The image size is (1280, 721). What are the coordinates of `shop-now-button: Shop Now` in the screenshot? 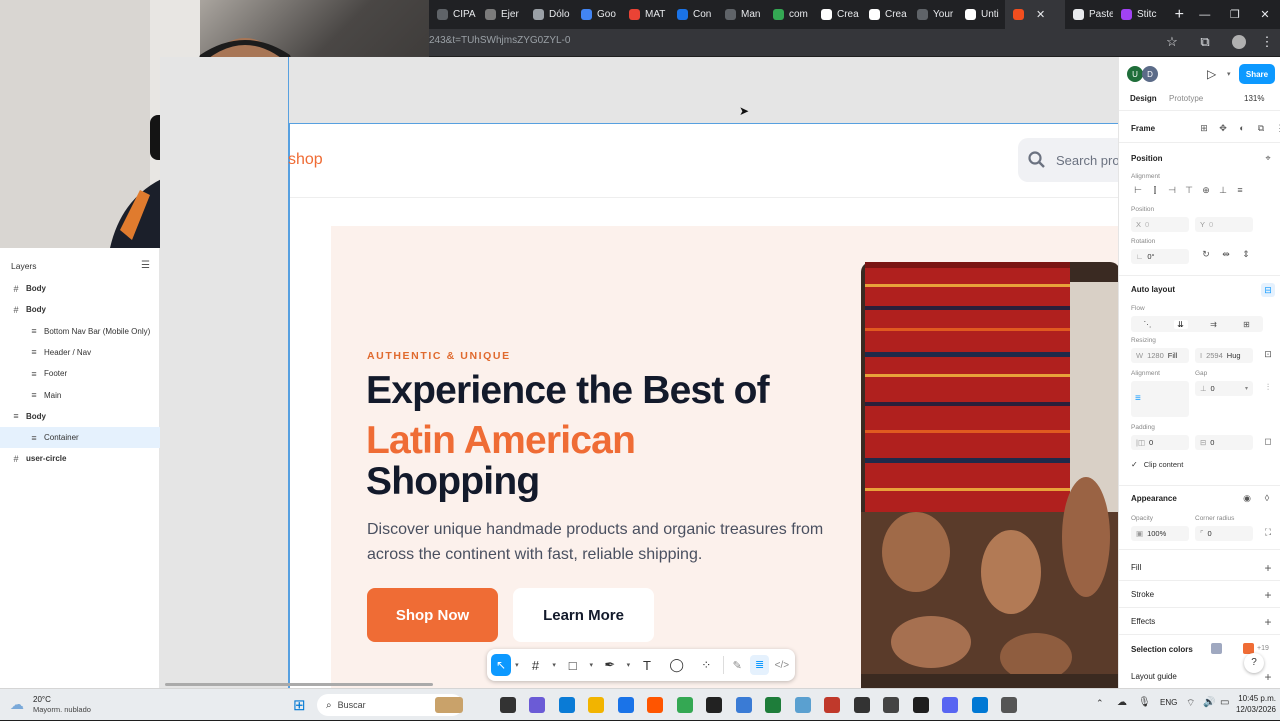 It's located at (432, 615).